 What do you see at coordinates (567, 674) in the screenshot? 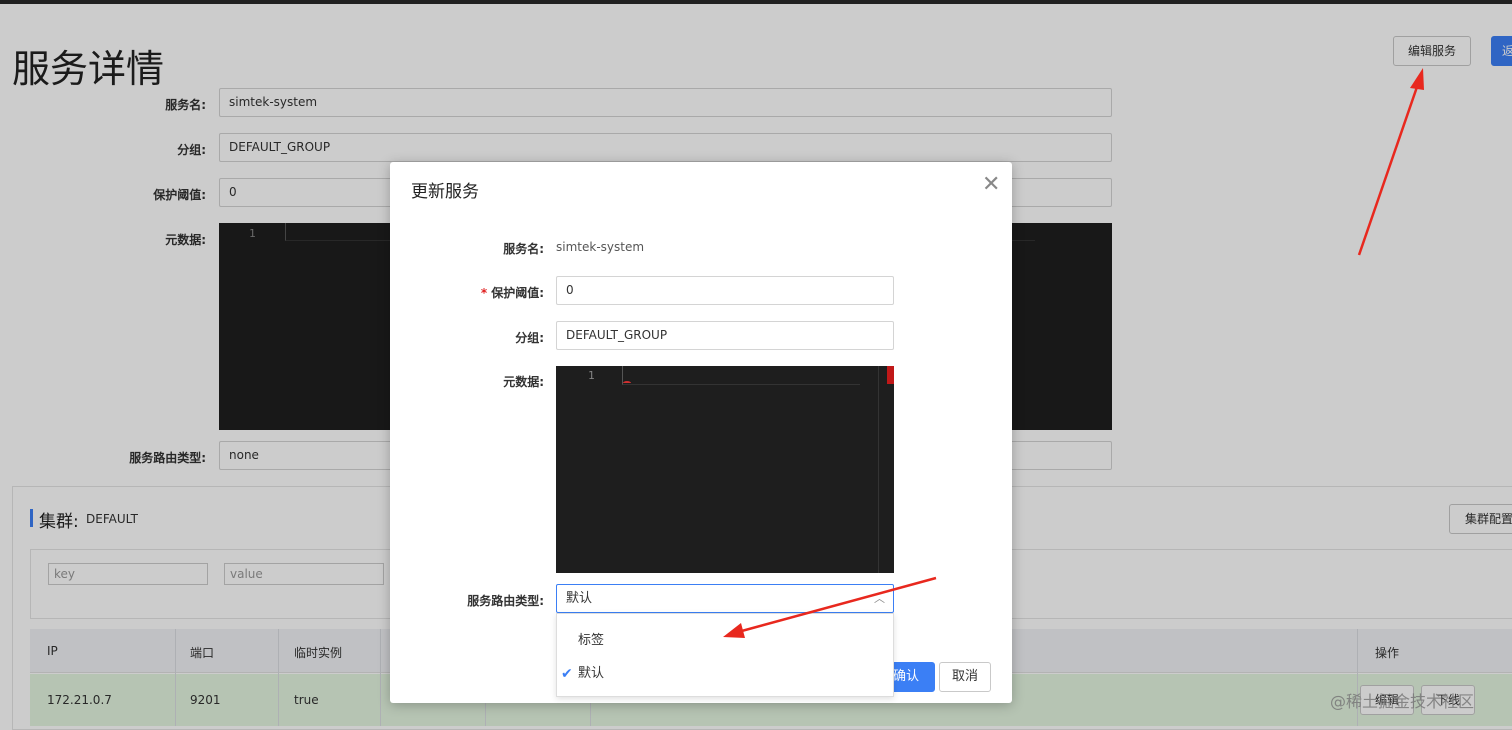
I see `check-icon: ✔` at bounding box center [567, 674].